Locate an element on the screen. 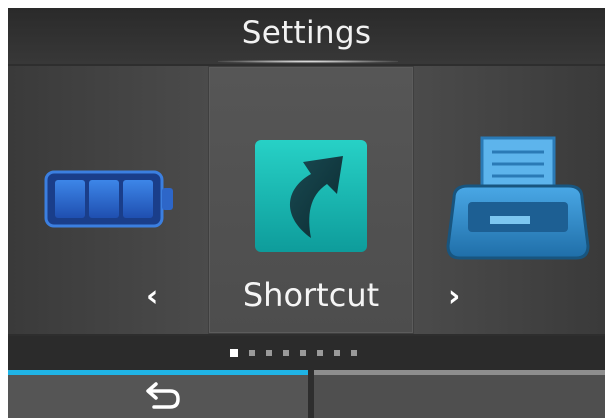  title-underline is located at coordinates (308, 61).